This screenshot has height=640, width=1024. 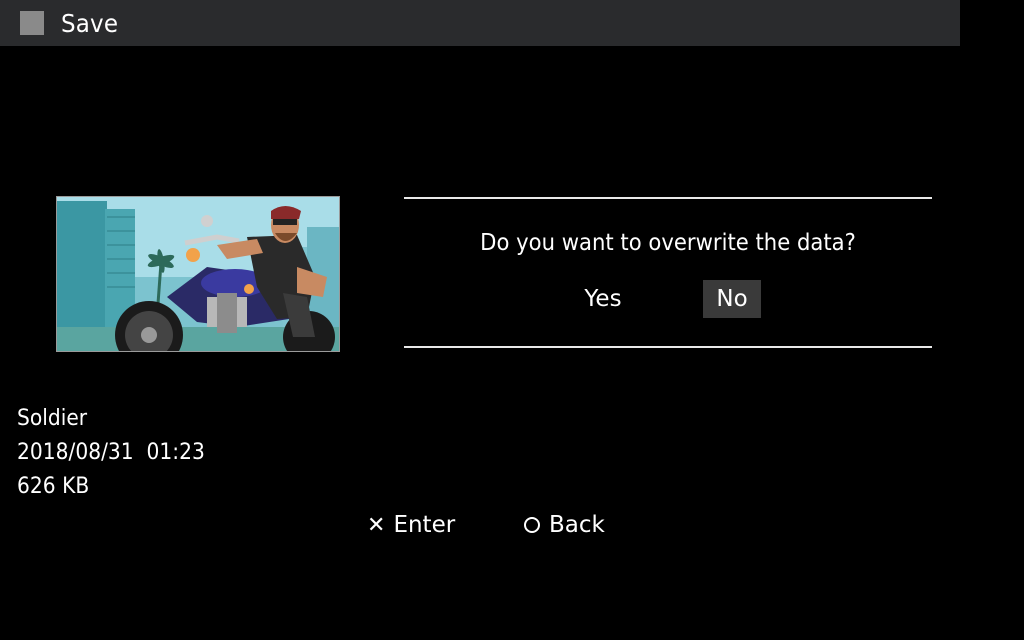 What do you see at coordinates (532, 525) in the screenshot?
I see `circle-button-icon` at bounding box center [532, 525].